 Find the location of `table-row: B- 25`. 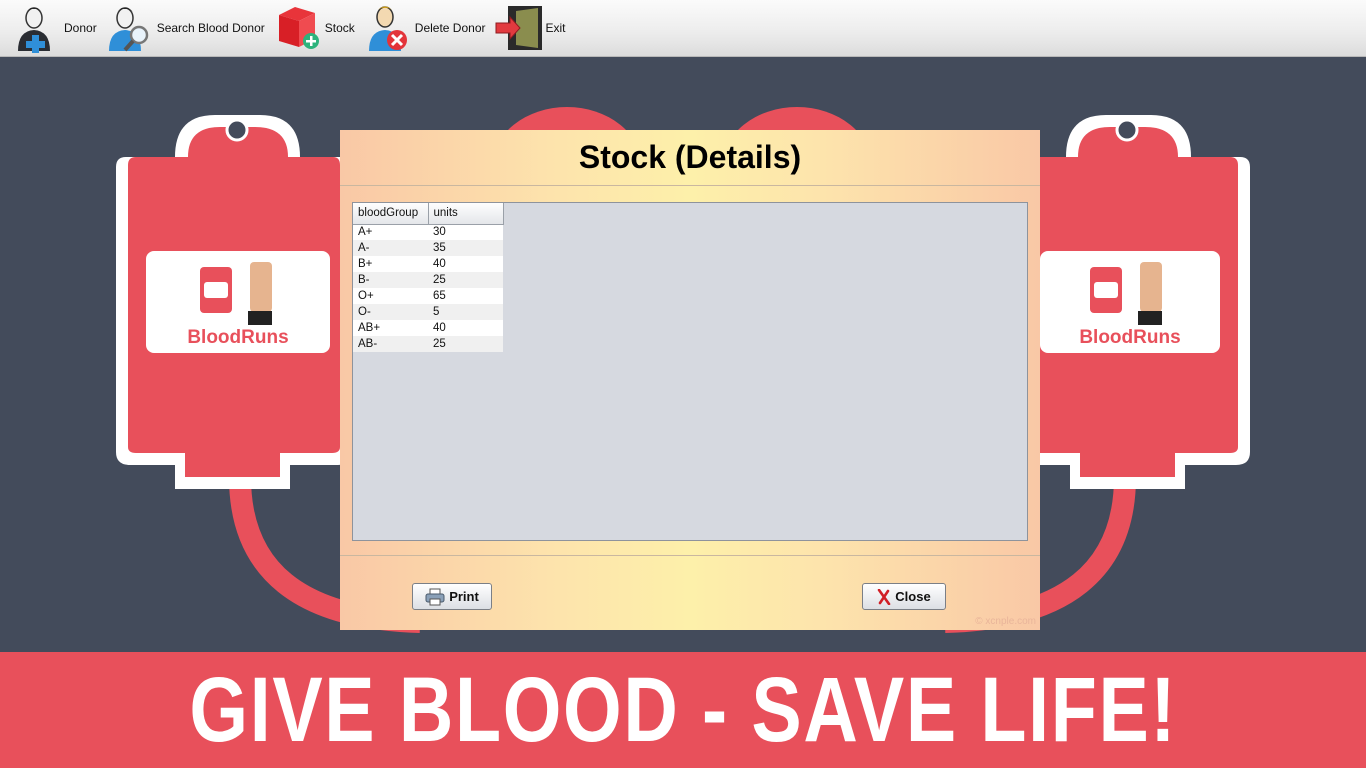

table-row: B- 25 is located at coordinates (428, 280).